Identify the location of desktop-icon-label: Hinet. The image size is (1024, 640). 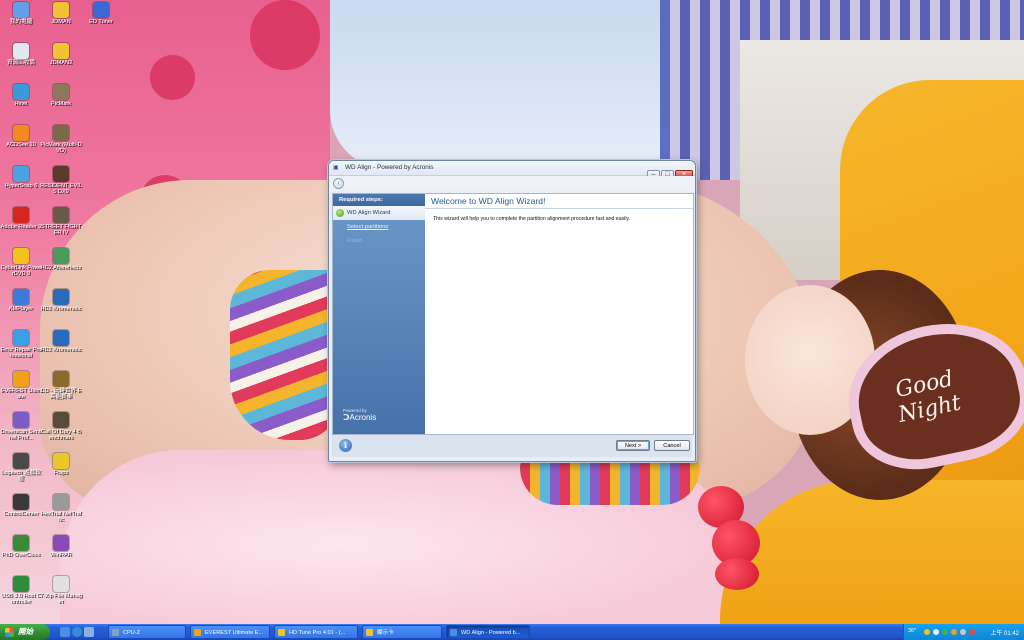
(21, 104).